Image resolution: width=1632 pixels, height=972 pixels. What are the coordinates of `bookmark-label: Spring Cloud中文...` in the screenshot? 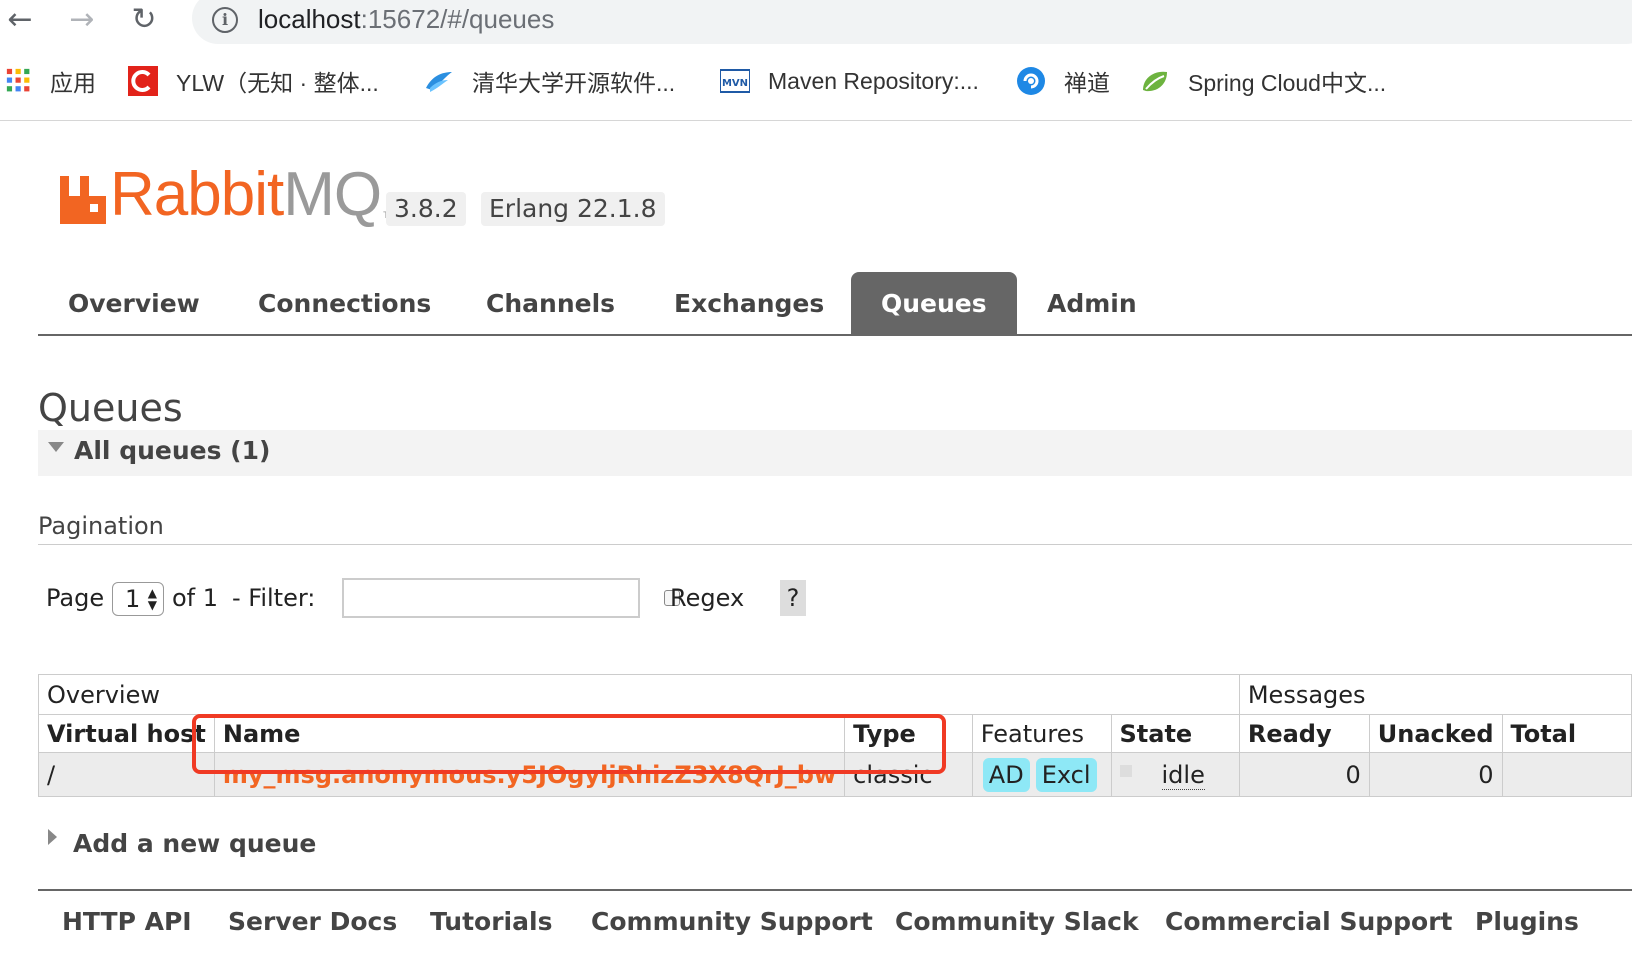 It's located at (1287, 83).